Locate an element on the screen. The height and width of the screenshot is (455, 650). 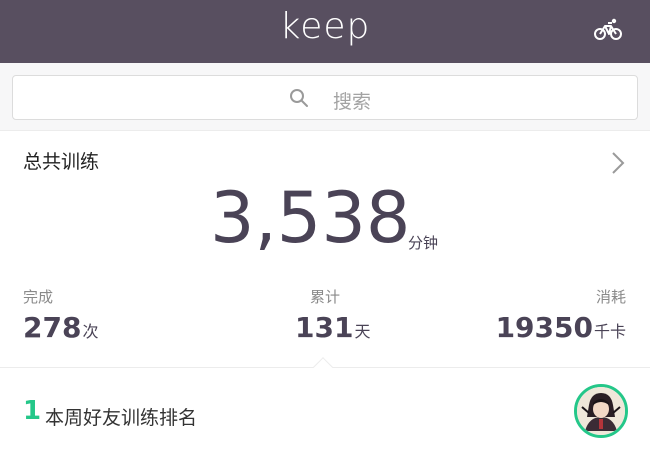
completed-value: 278次 is located at coordinates (60, 327).